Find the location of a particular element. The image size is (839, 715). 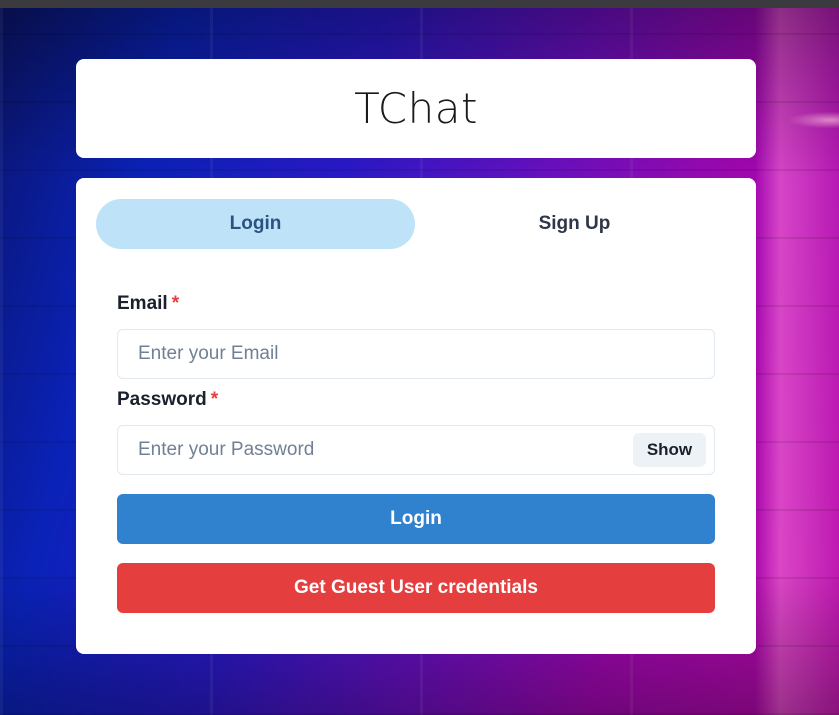

auth-tabs: Login Sign Up is located at coordinates (415, 224).